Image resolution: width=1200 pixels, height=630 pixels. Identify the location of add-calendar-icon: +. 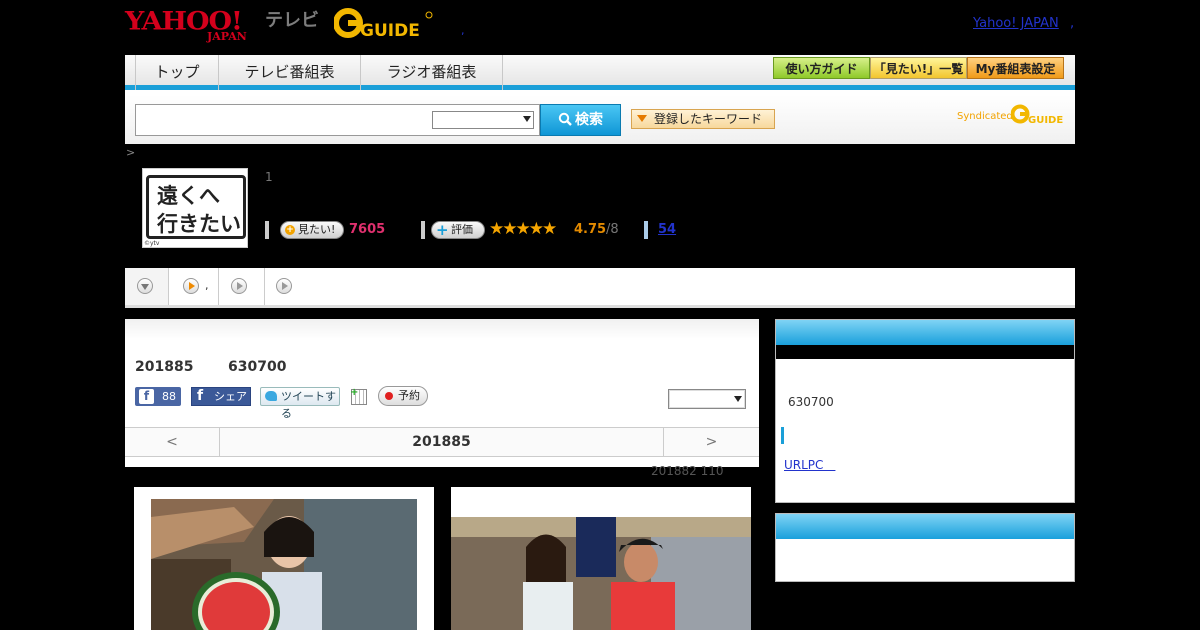
(358, 396).